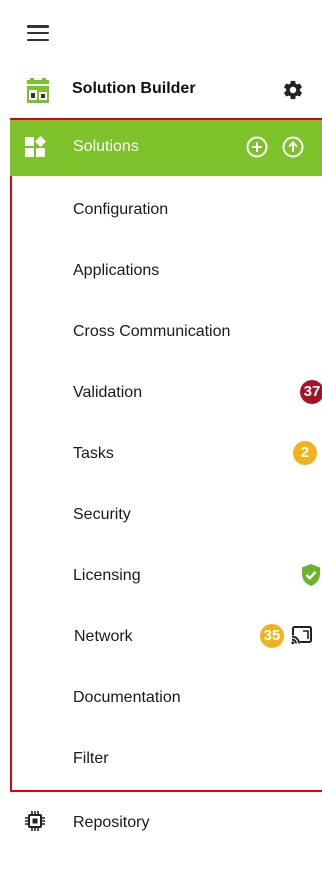  What do you see at coordinates (311, 575) in the screenshot?
I see `shield-check-icon` at bounding box center [311, 575].